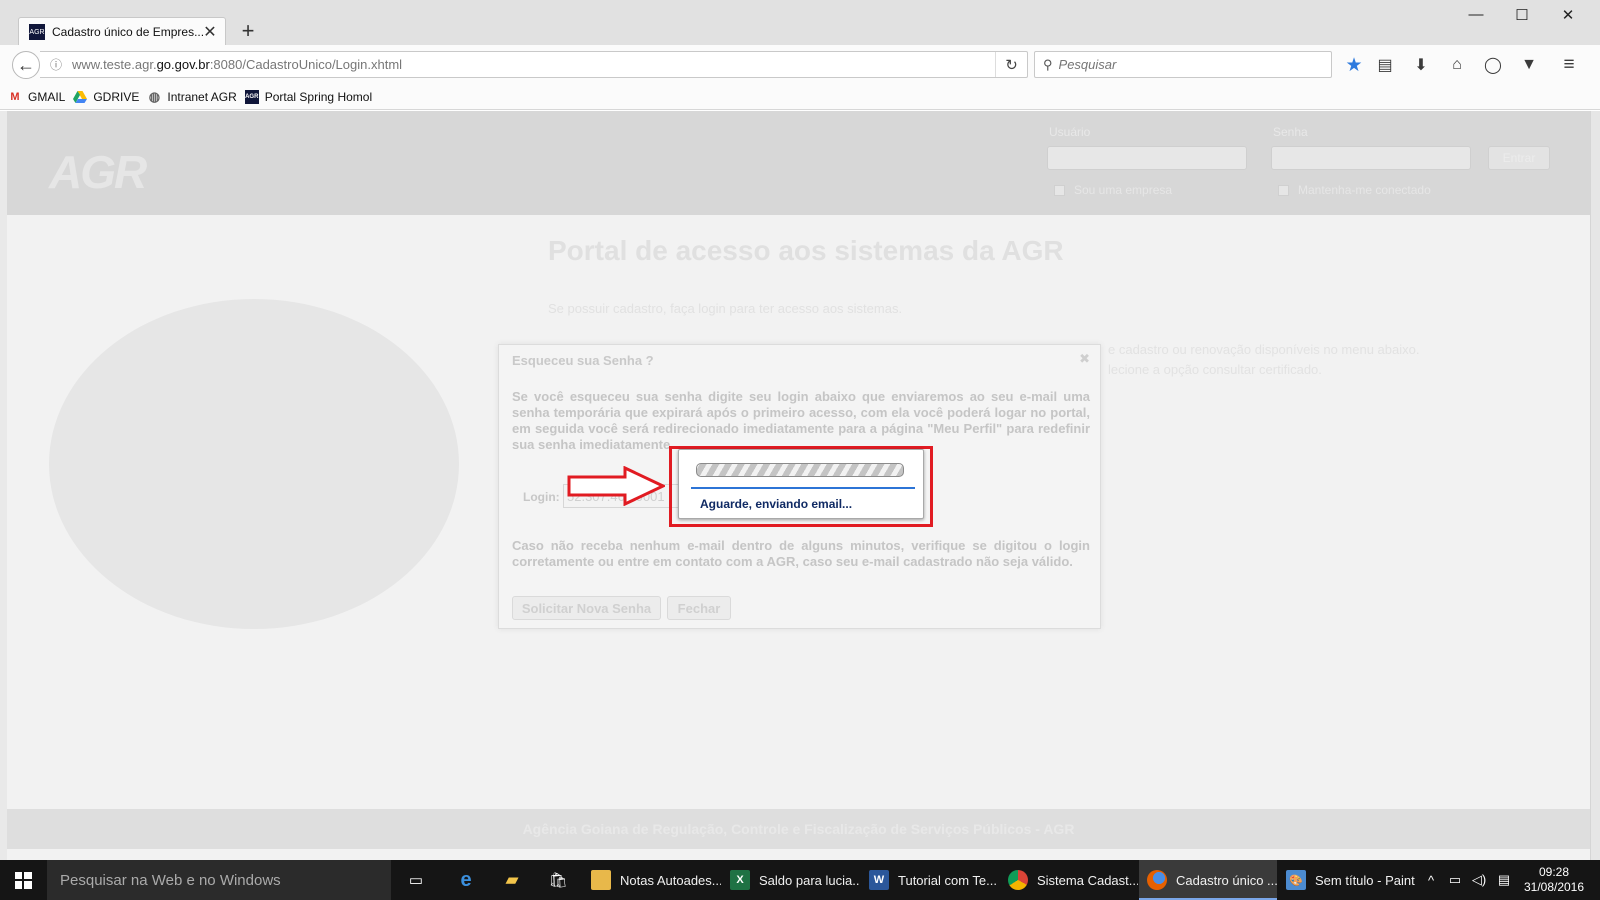 The width and height of the screenshot is (1600, 900). What do you see at coordinates (1011, 64) in the screenshot?
I see `reload-icon: ↻` at bounding box center [1011, 64].